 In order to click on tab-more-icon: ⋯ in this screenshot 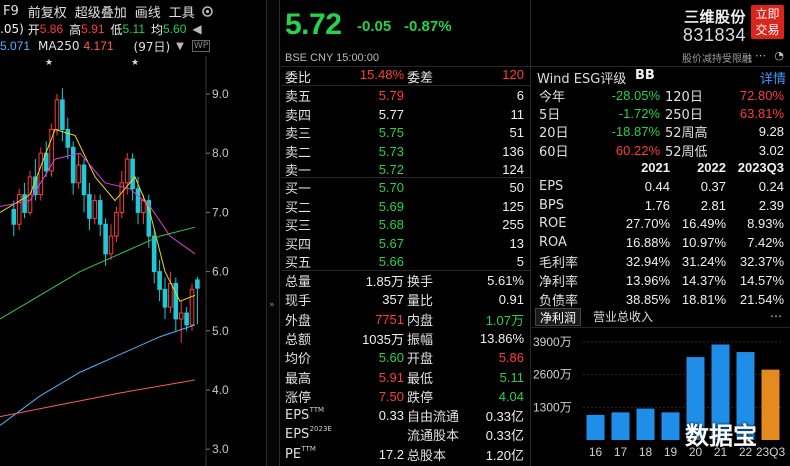, I will do `click(776, 316)`.